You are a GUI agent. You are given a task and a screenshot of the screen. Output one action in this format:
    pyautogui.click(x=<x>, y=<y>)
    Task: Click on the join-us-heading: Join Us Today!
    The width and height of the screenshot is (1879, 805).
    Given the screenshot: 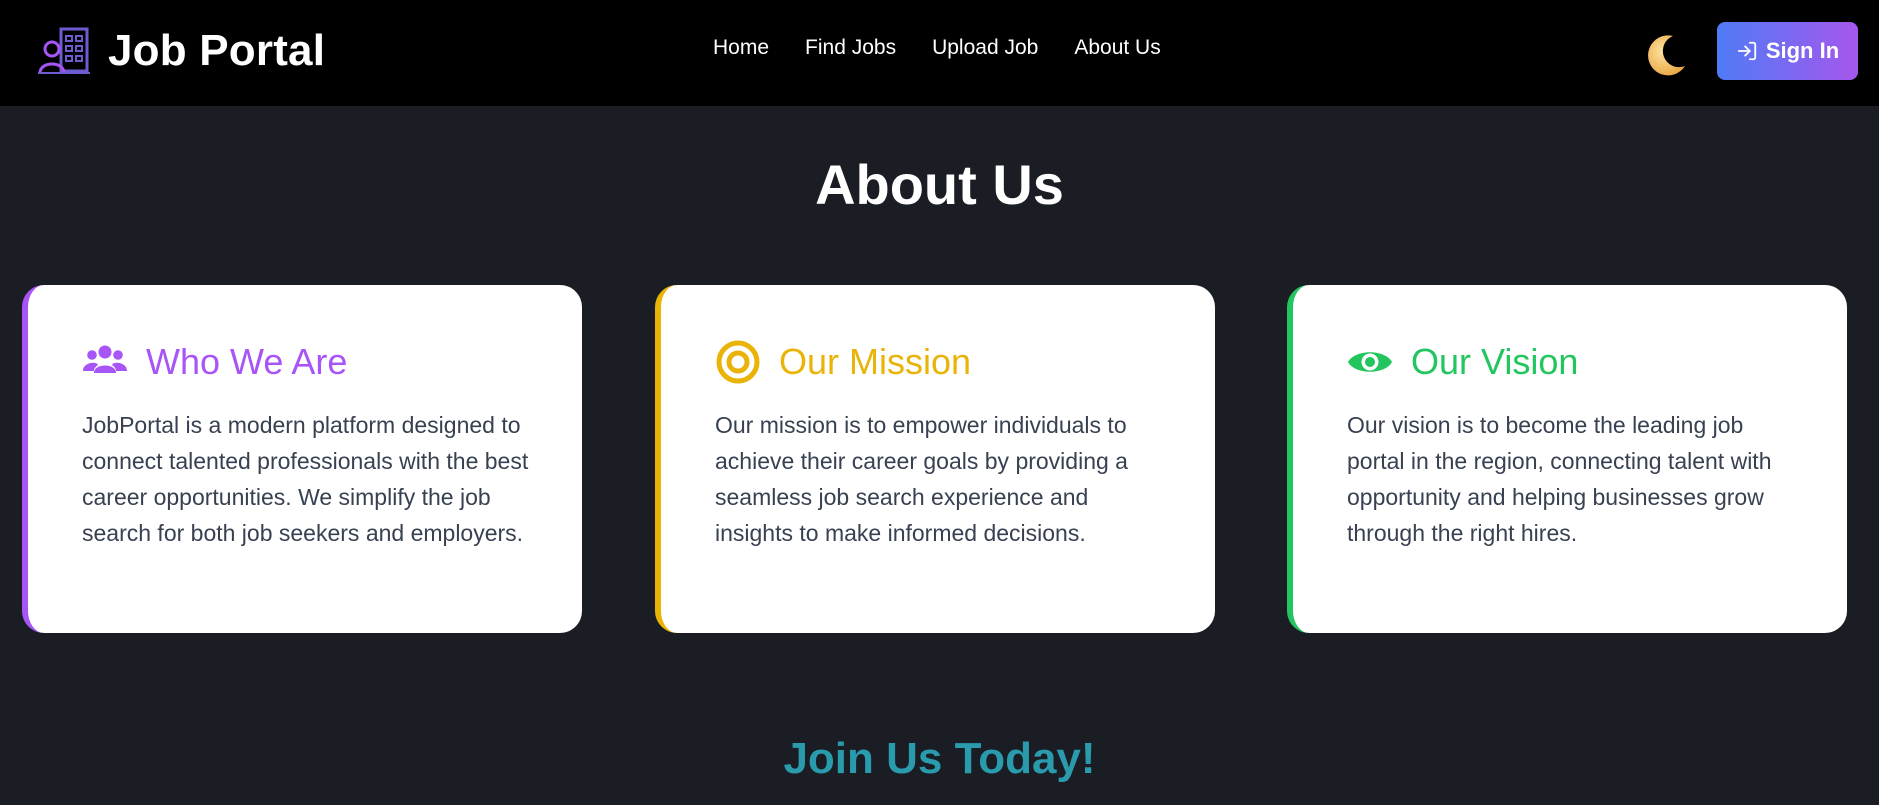 What is the action you would take?
    pyautogui.click(x=939, y=758)
    